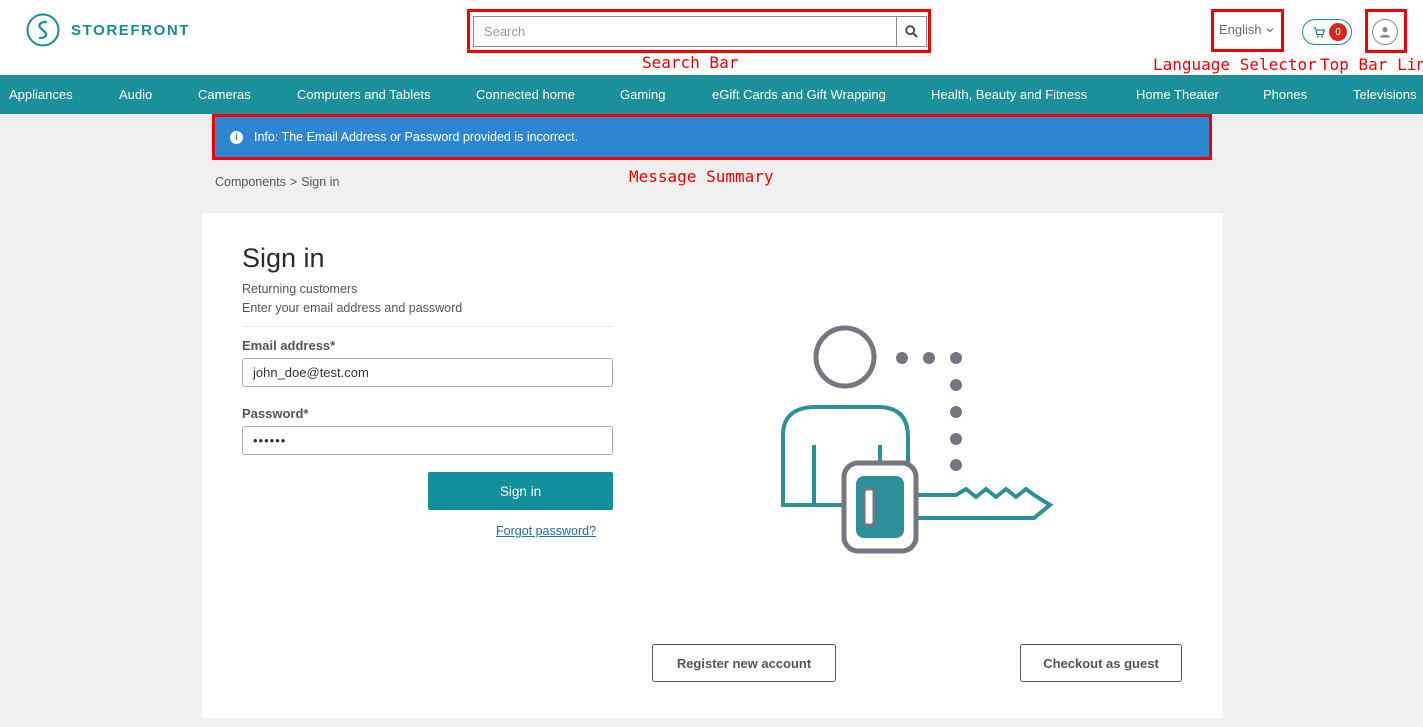 This screenshot has width=1423, height=727. I want to click on language-selector-annotation: Language Selector, so click(1235, 64).